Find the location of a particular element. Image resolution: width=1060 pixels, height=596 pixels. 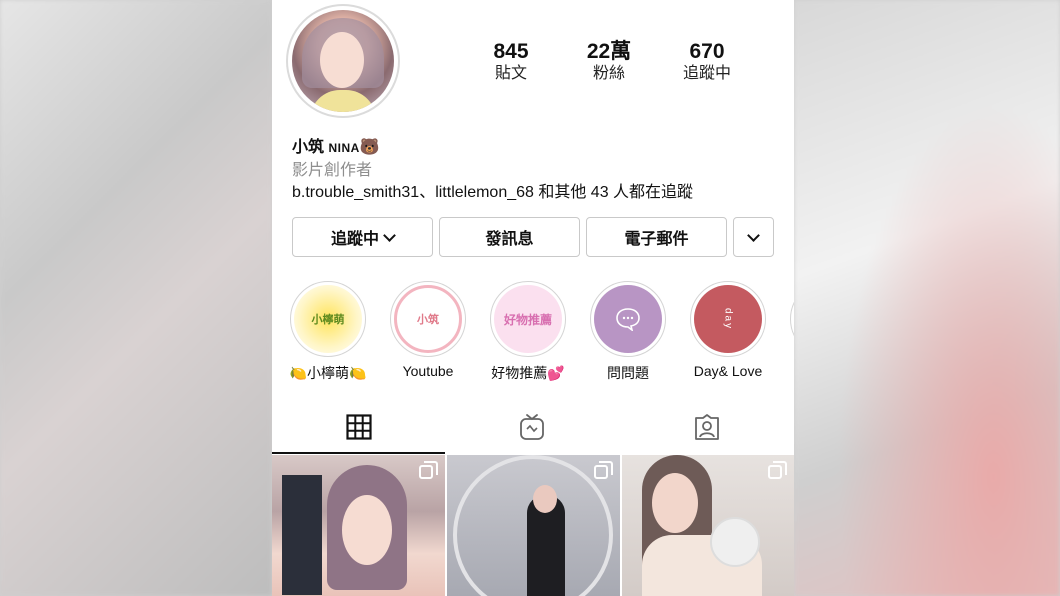

tab-igtv is located at coordinates (532, 427).